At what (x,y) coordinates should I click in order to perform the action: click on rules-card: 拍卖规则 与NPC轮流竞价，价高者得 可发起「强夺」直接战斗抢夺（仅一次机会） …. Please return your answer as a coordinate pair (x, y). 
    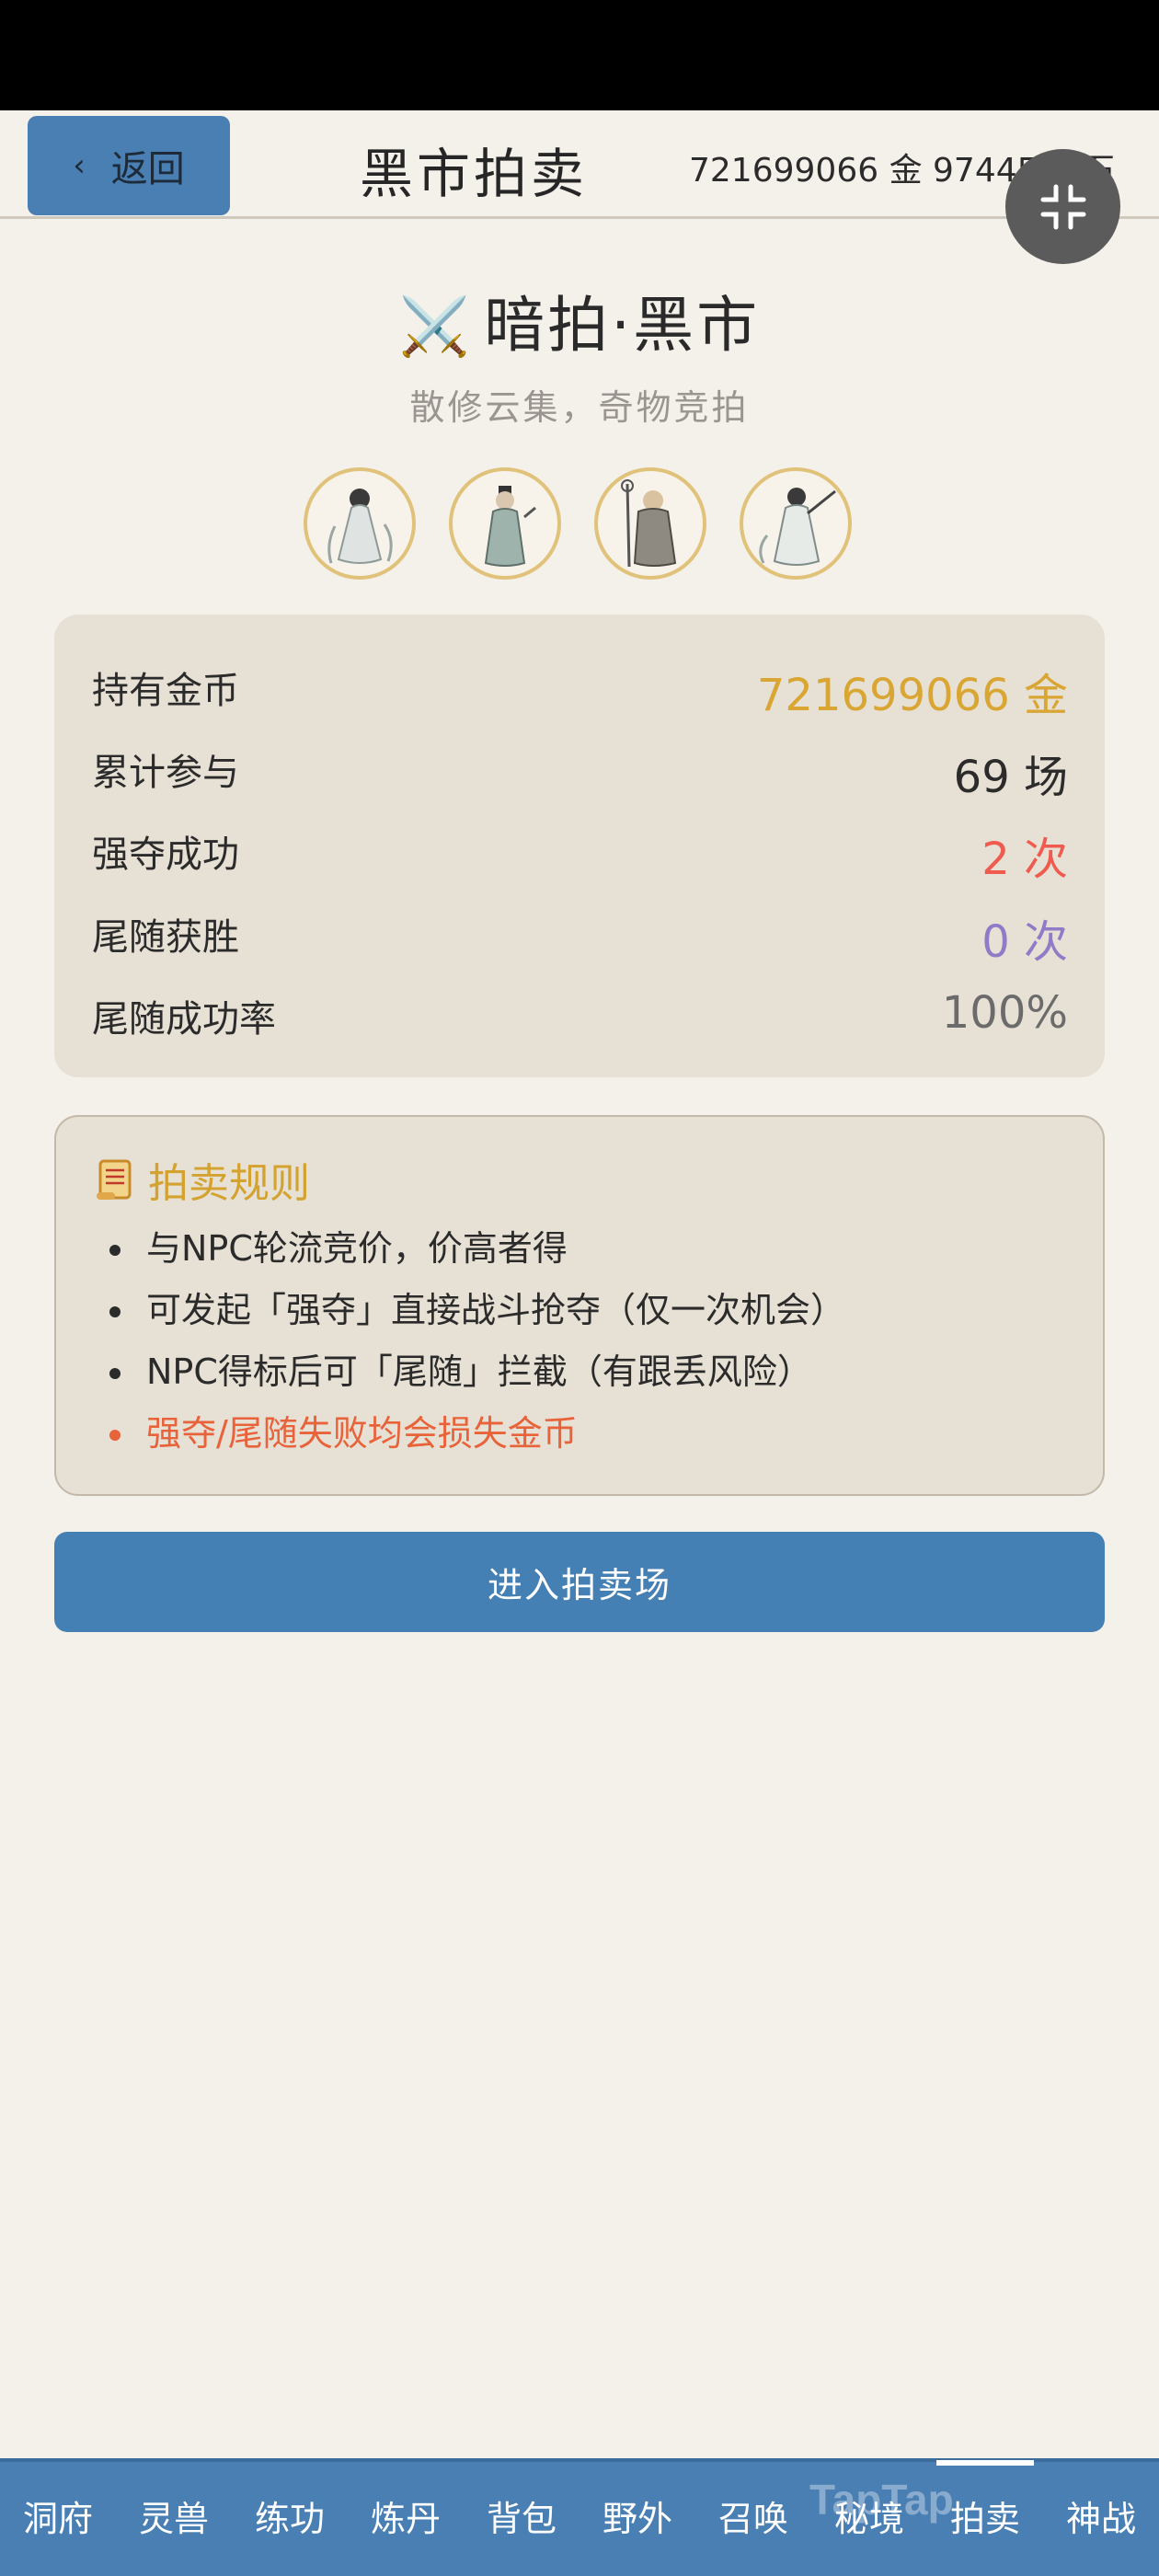
    Looking at the image, I should click on (579, 1305).